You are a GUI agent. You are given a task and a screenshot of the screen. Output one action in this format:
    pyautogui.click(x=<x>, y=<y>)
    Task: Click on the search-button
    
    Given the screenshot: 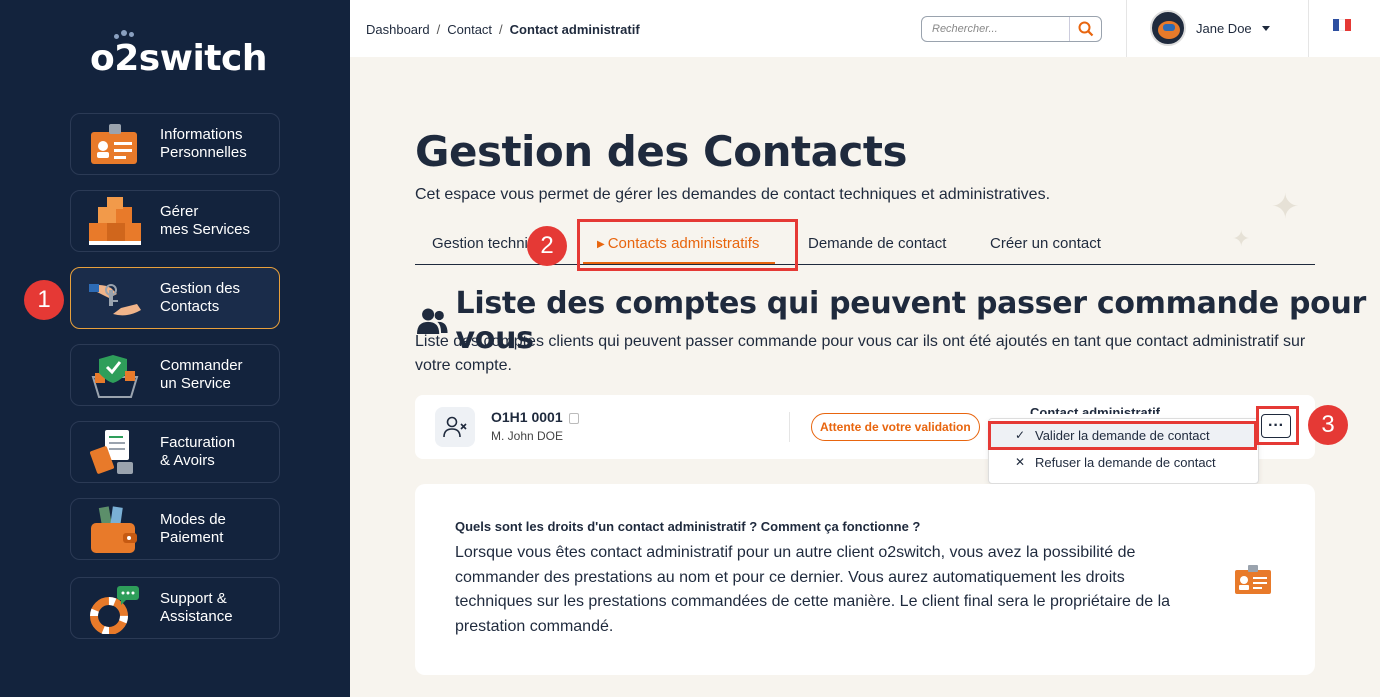 What is the action you would take?
    pyautogui.click(x=1085, y=29)
    